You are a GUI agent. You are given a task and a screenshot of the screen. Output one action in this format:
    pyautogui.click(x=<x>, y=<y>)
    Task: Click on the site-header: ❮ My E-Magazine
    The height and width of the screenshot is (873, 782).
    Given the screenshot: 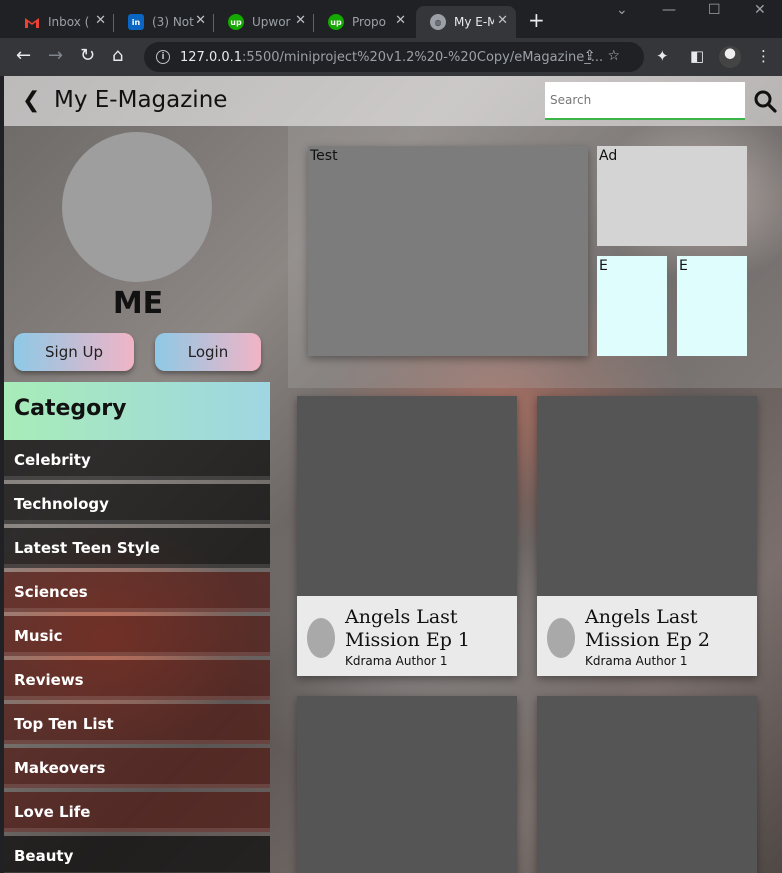 What is the action you would take?
    pyautogui.click(x=393, y=101)
    